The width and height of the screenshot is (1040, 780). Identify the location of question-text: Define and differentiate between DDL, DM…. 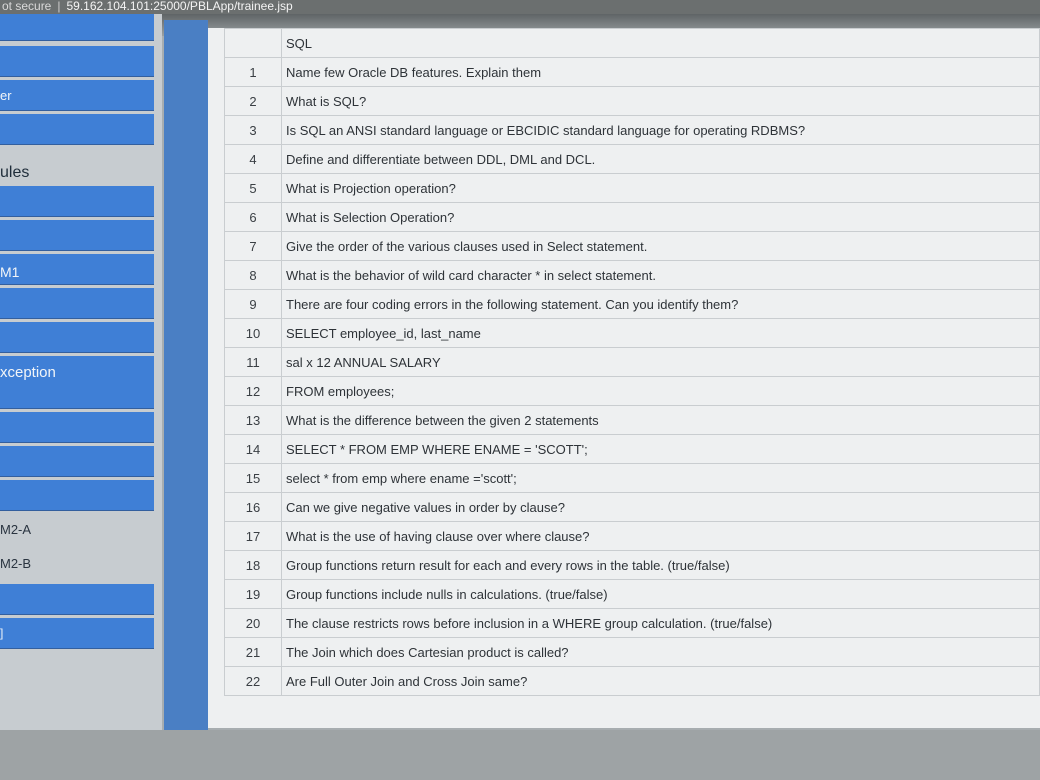
(660, 159).